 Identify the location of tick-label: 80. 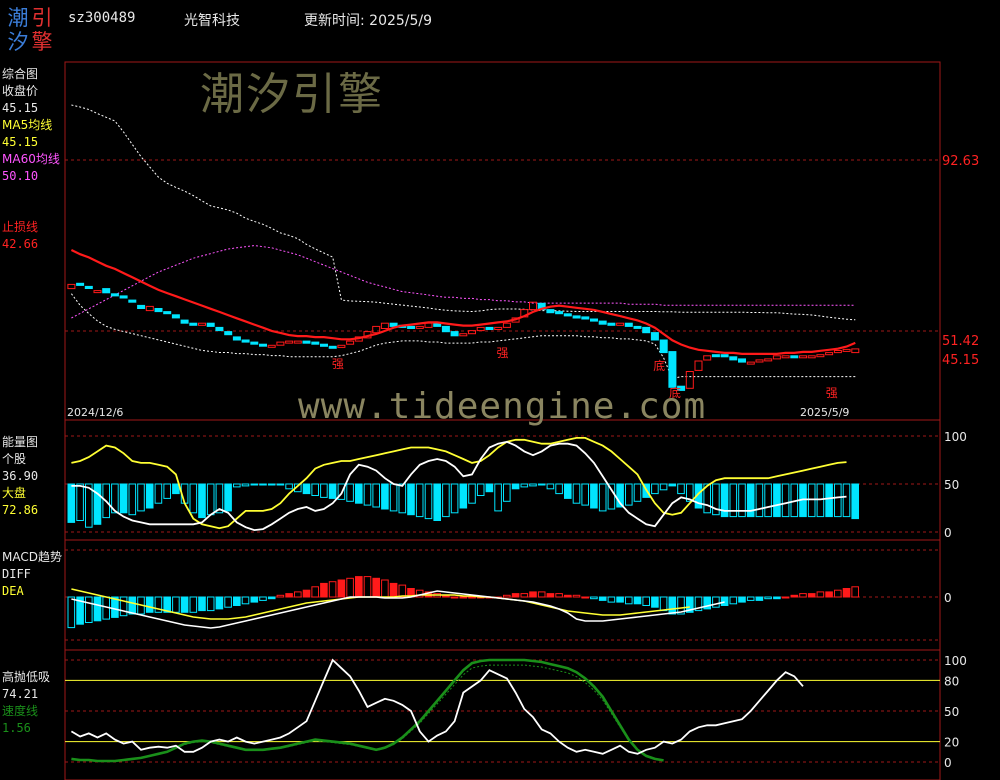
(951, 681).